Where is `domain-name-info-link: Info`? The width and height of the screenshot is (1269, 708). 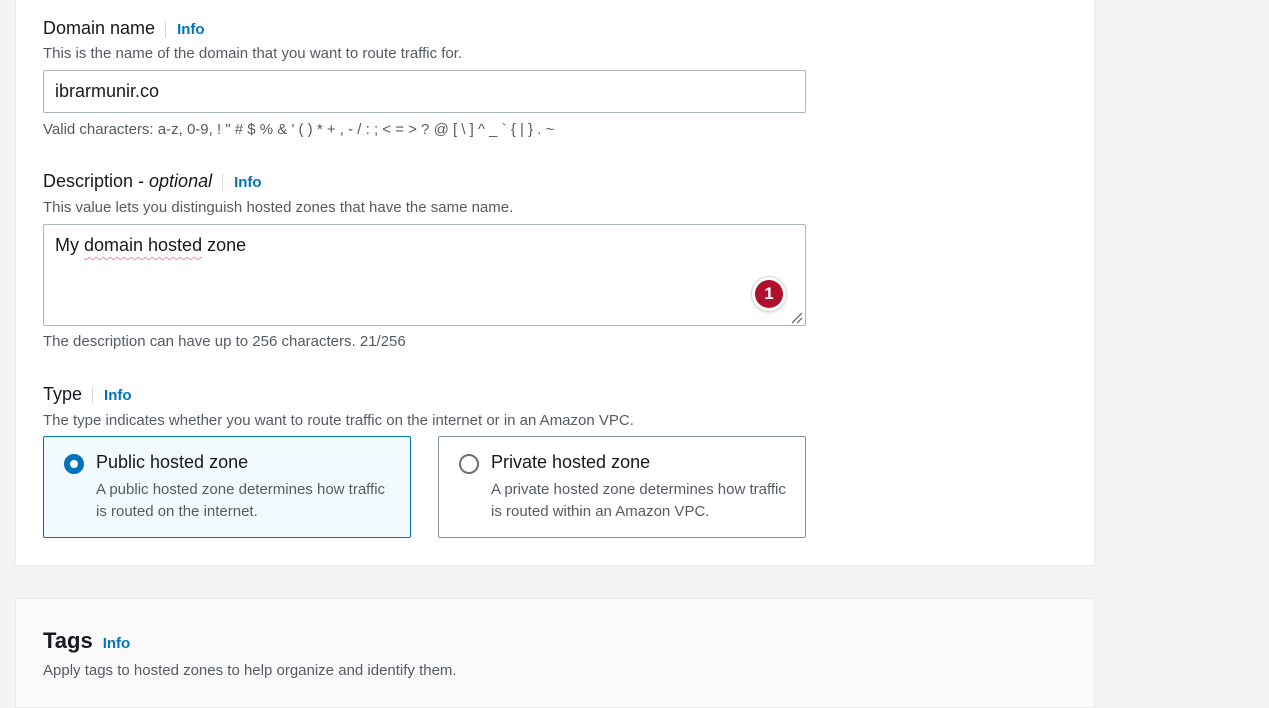
domain-name-info-link: Info is located at coordinates (185, 29).